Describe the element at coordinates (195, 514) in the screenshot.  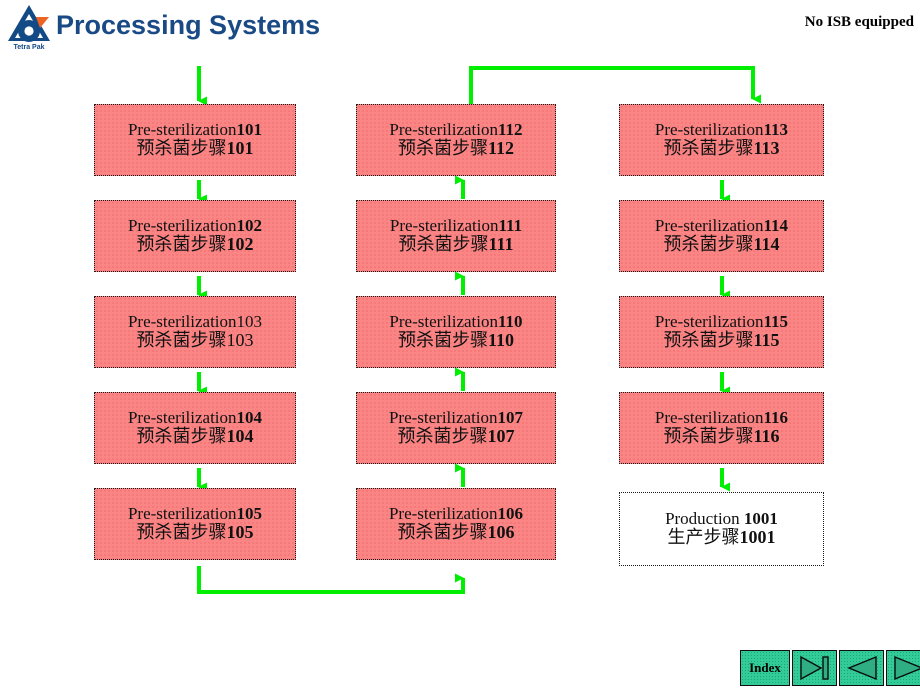
I see `process-box-105-en: Pre-sterilization105` at that location.